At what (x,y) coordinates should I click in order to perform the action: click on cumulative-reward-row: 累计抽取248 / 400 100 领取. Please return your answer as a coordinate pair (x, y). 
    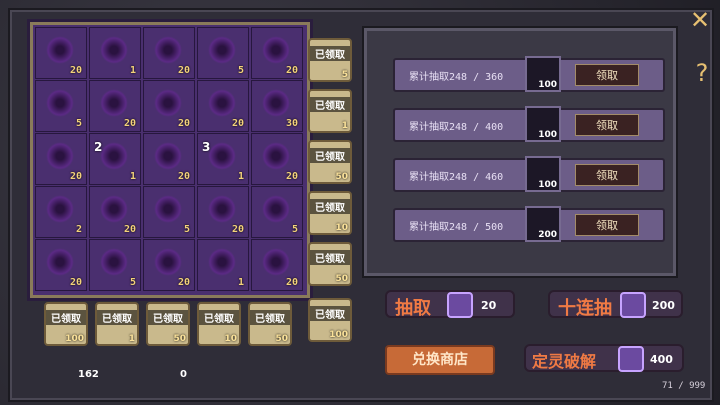
    Looking at the image, I should click on (529, 124).